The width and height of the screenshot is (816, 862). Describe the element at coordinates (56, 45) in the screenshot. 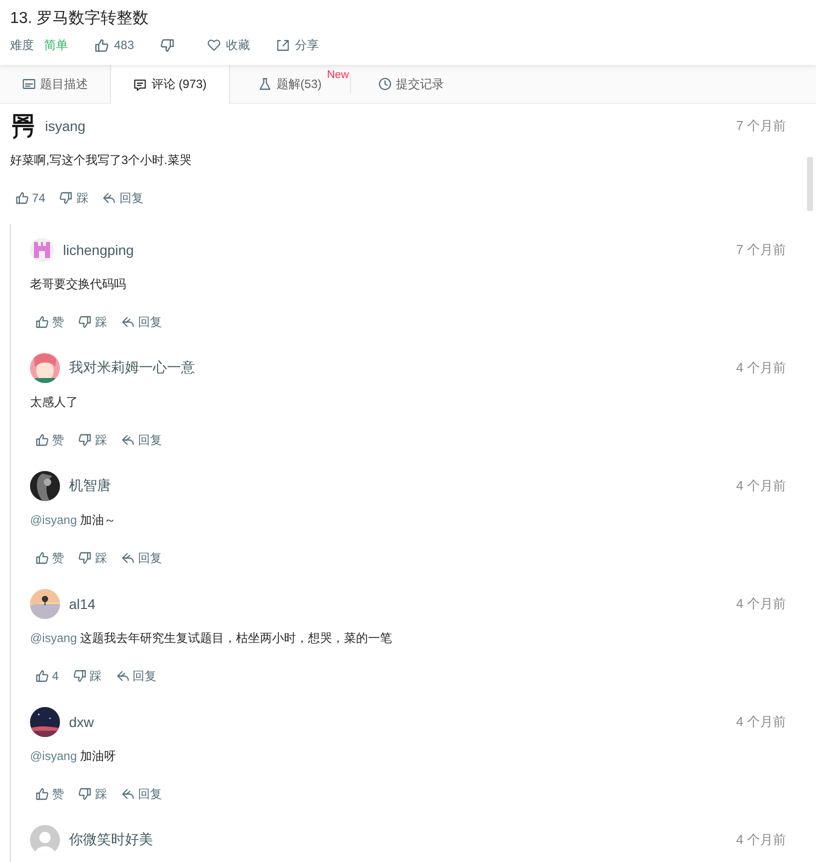

I see `difficulty-value: 简单` at that location.